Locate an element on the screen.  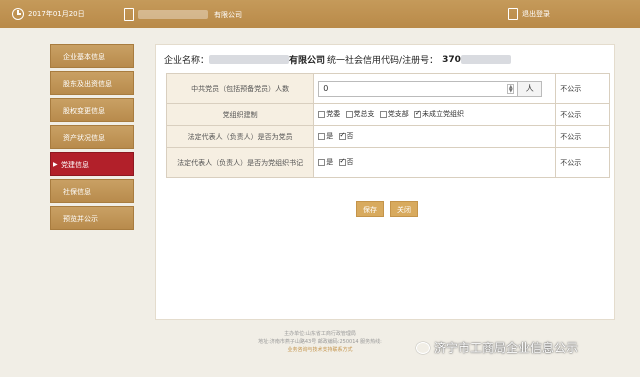
watermark-text: 济宁市工商局企业信息公示 is located at coordinates (506, 348).